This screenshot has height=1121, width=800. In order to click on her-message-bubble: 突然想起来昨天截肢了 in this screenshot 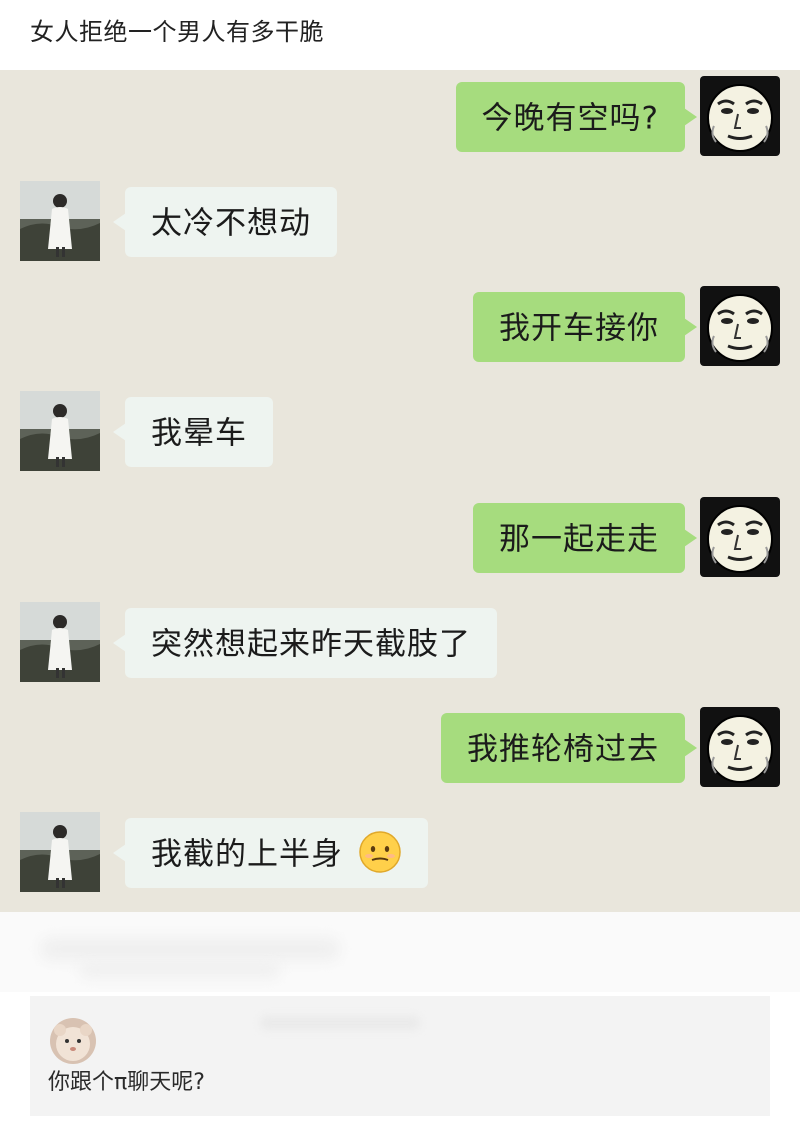, I will do `click(305, 643)`.